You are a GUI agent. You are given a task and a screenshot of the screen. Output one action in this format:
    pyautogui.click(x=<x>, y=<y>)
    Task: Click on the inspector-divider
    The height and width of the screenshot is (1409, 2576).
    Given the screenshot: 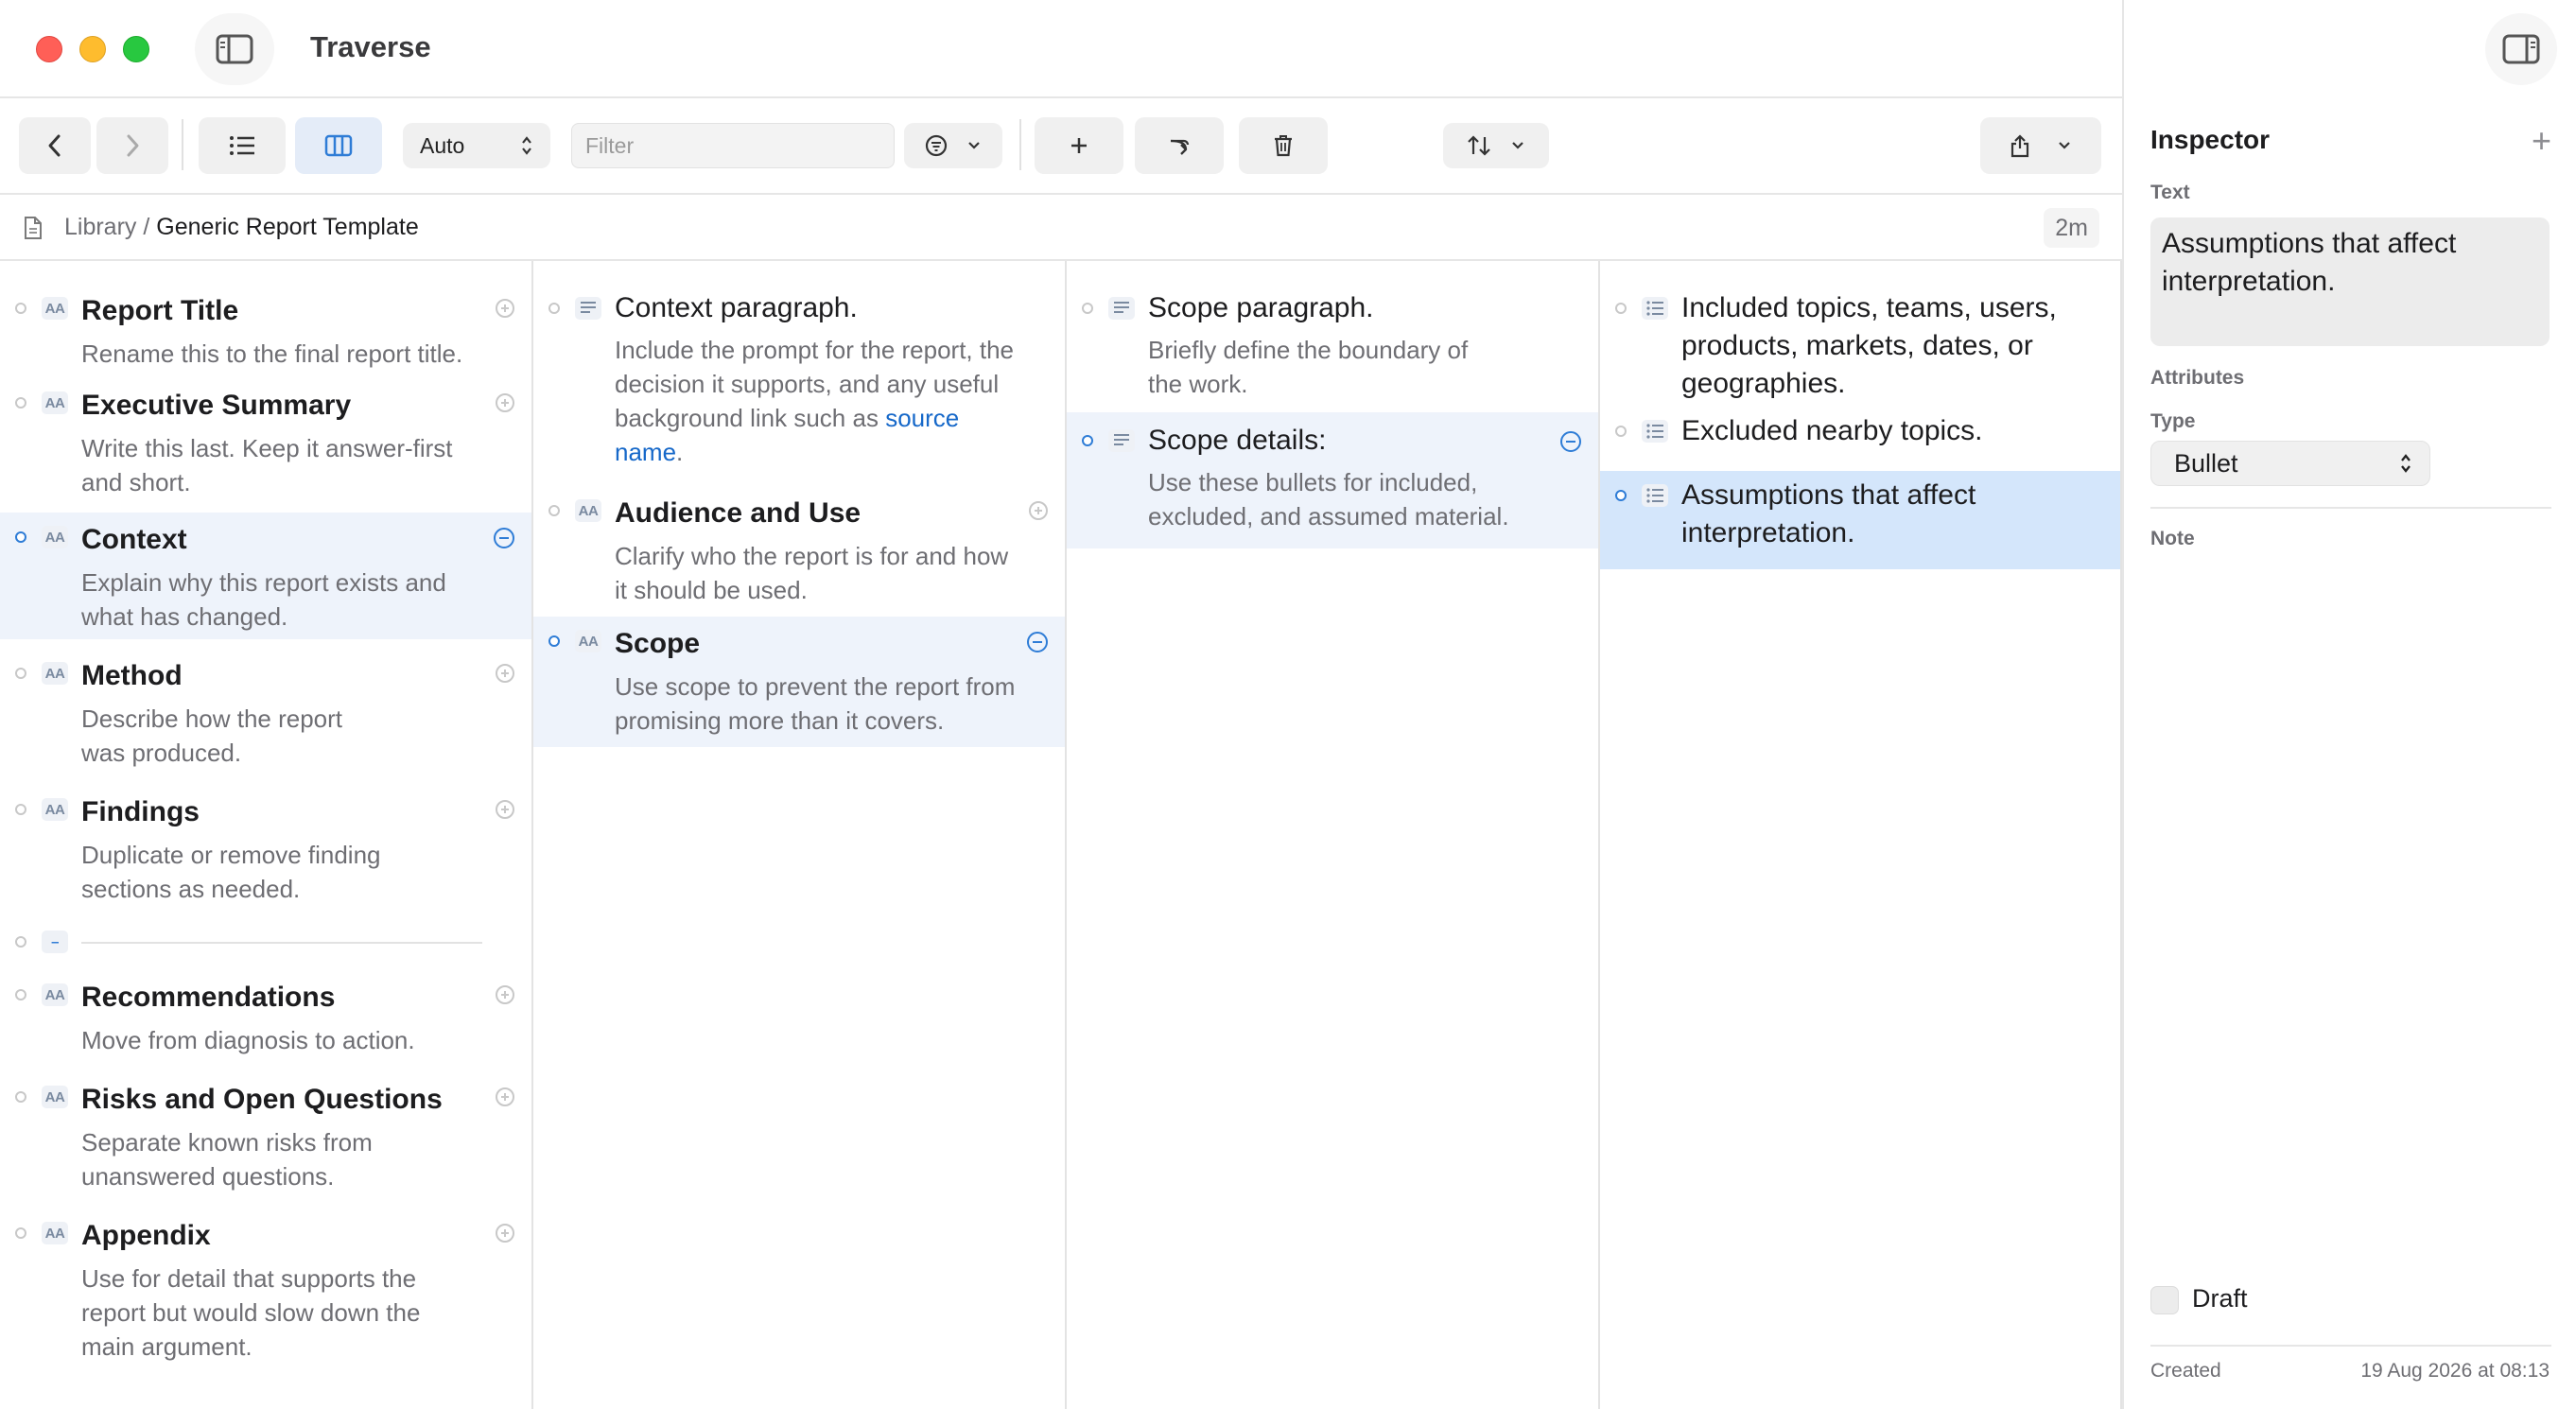 What is the action you would take?
    pyautogui.click(x=2350, y=1346)
    